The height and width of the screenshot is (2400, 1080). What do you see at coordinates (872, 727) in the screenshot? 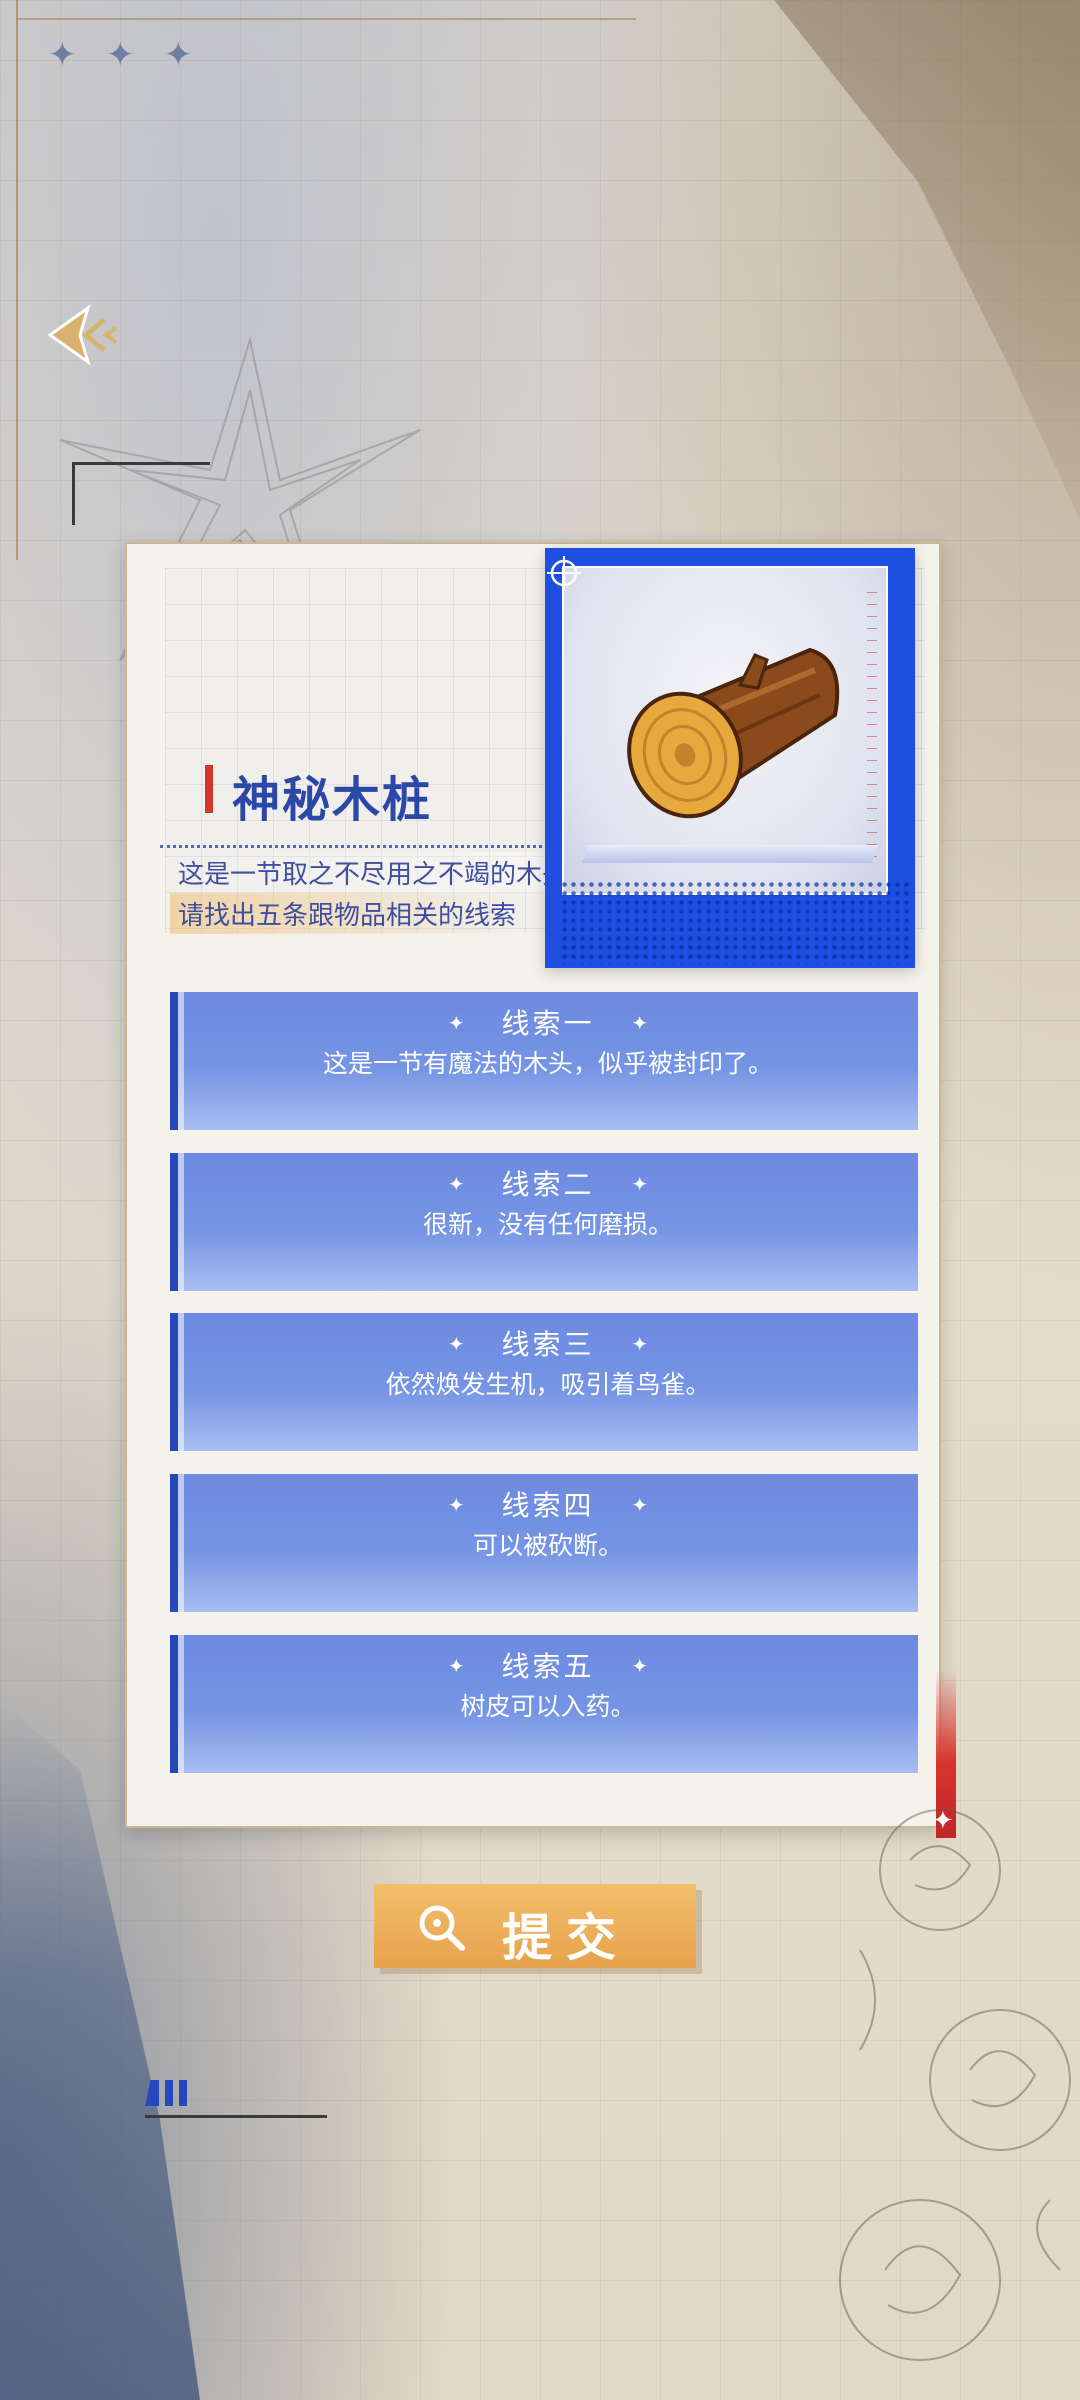
I see `ruler-decoration` at bounding box center [872, 727].